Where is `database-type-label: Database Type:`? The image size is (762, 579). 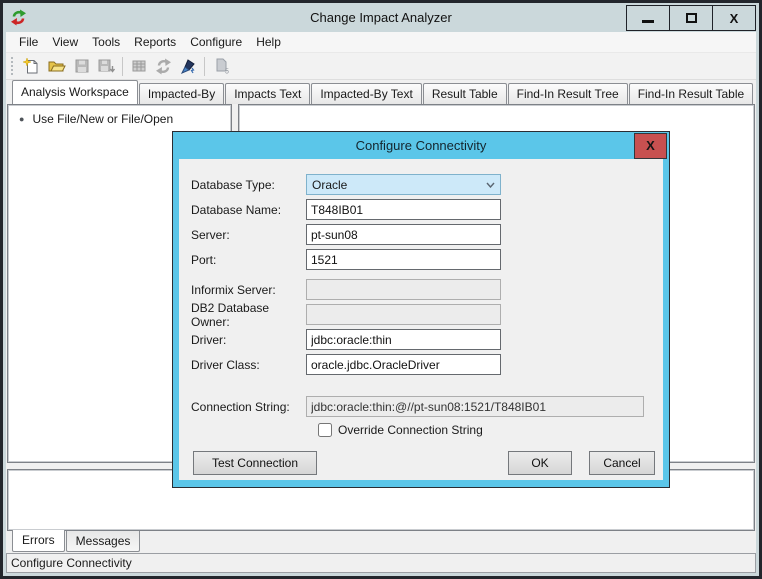
database-type-label: Database Type: is located at coordinates (233, 184).